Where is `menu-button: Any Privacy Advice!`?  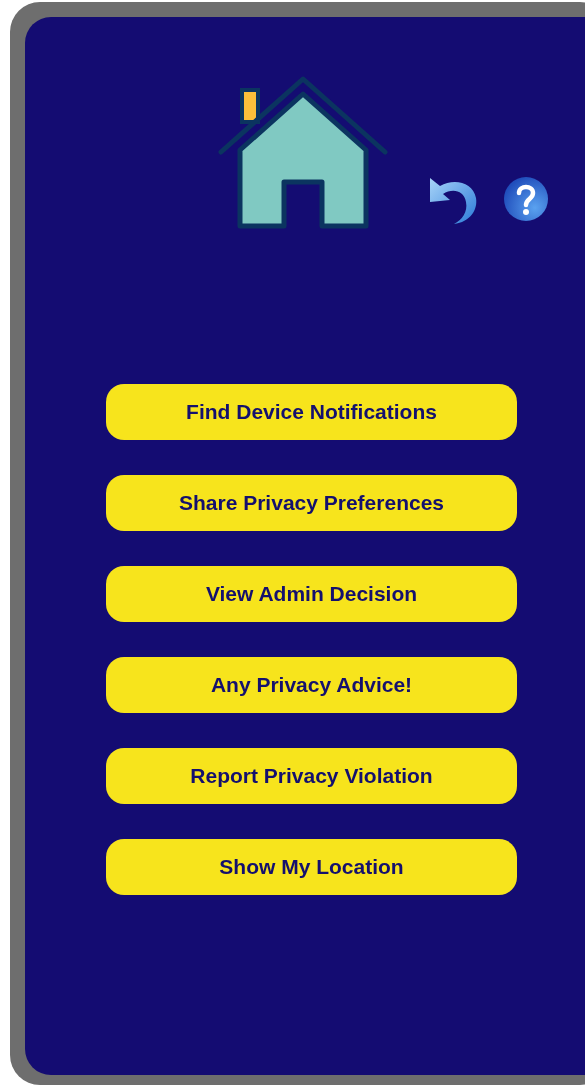
menu-button: Any Privacy Advice! is located at coordinates (311, 685).